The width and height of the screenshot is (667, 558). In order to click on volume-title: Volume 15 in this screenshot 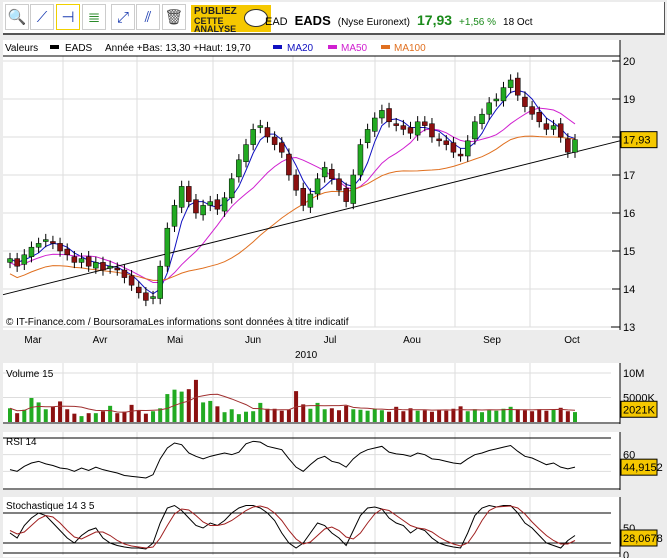, I will do `click(30, 374)`.